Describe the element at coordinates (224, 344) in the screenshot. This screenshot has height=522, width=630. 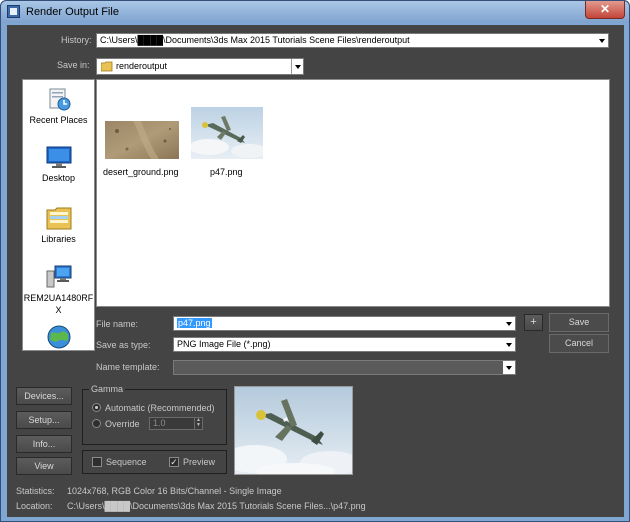
I see `save-as-type-value: PNG Image File (*.png)` at that location.